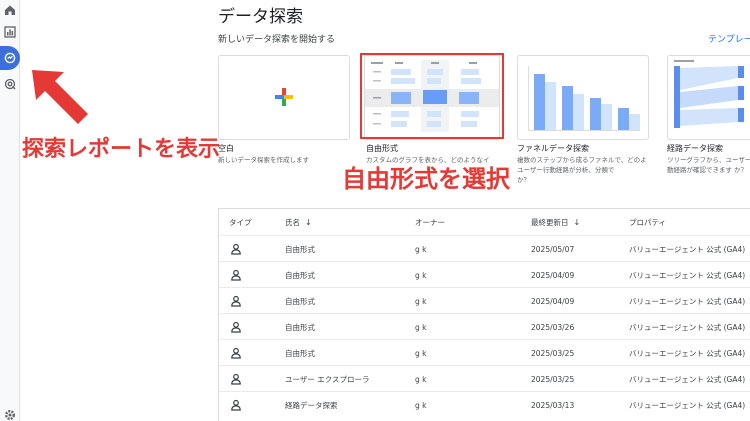  Describe the element at coordinates (10, 210) in the screenshot. I see `left-nav-rail` at that location.